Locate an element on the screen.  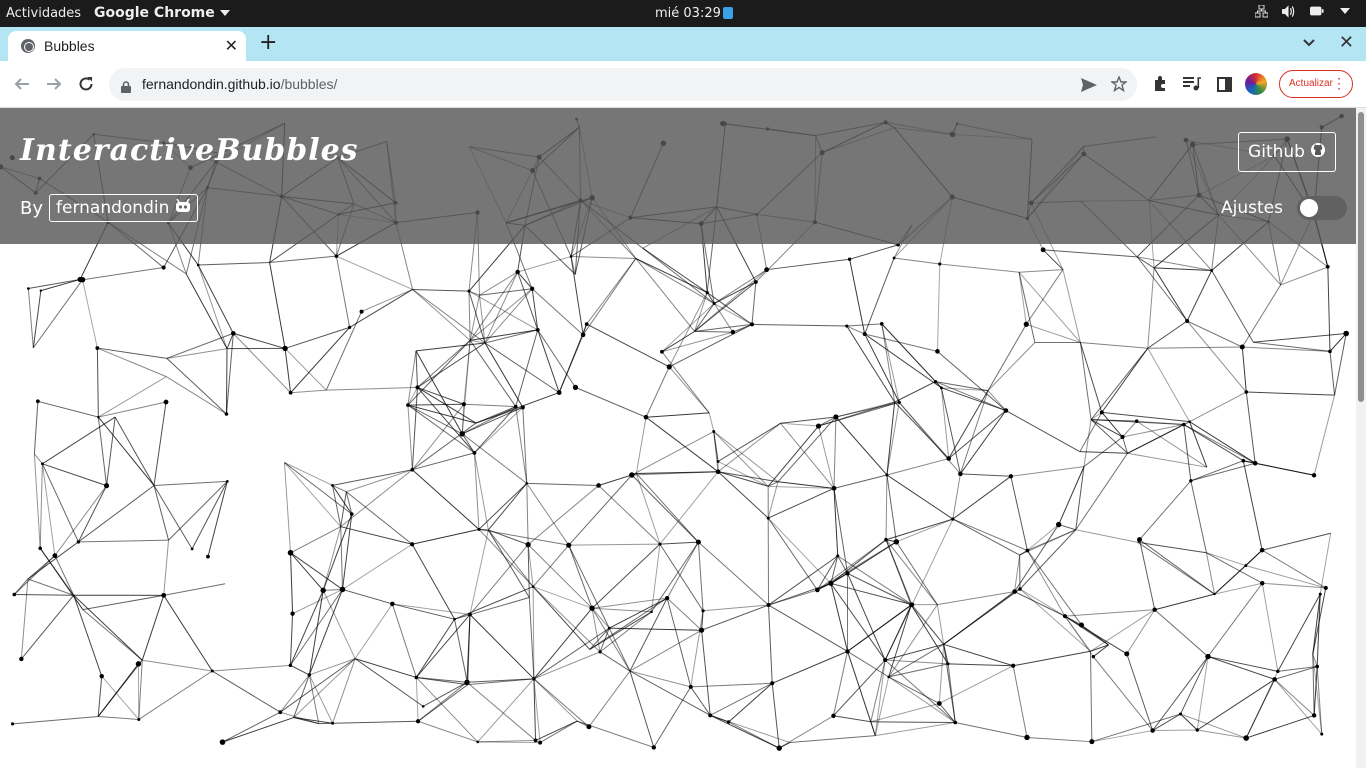
side-panel-icon is located at coordinates (1224, 84).